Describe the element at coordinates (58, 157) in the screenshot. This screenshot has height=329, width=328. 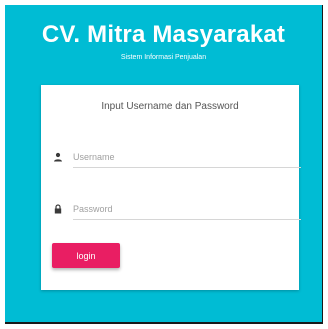
I see `person-icon` at that location.